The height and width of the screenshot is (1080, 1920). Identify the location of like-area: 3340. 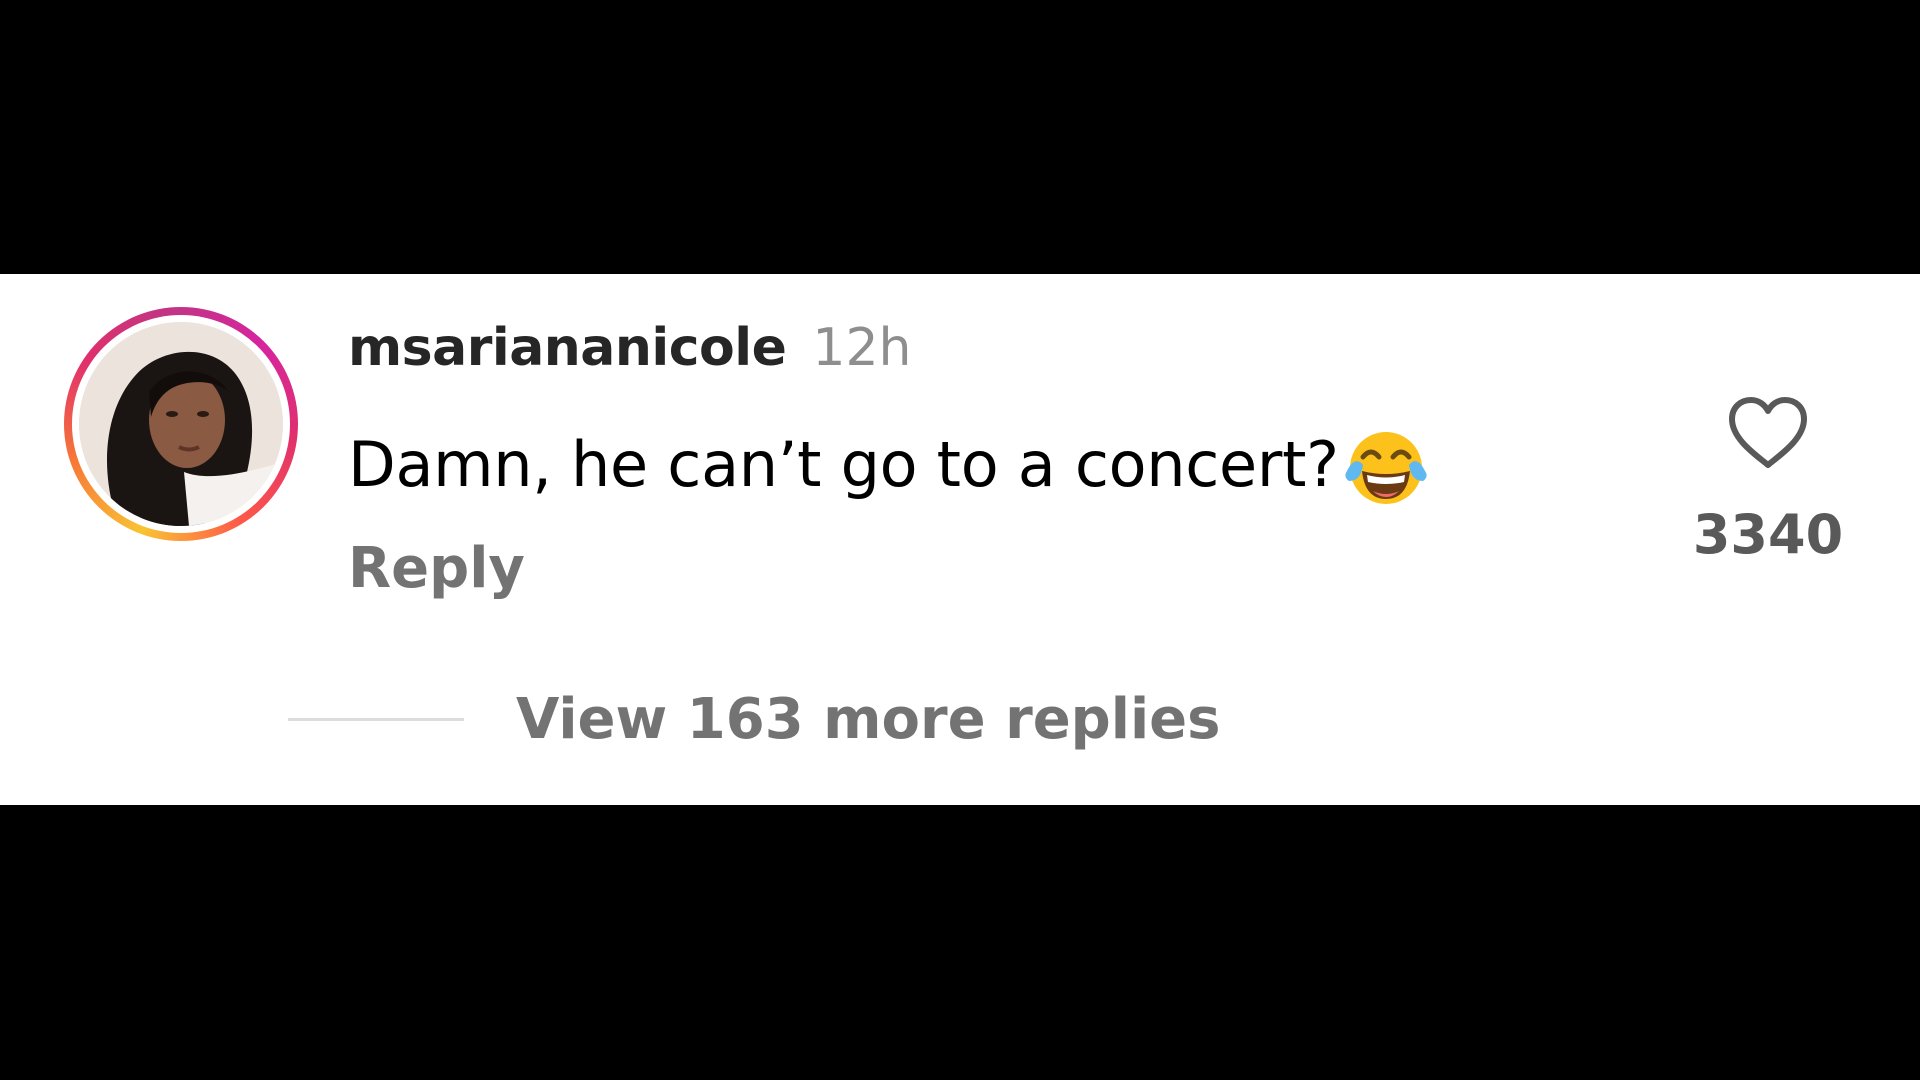
(1765, 485).